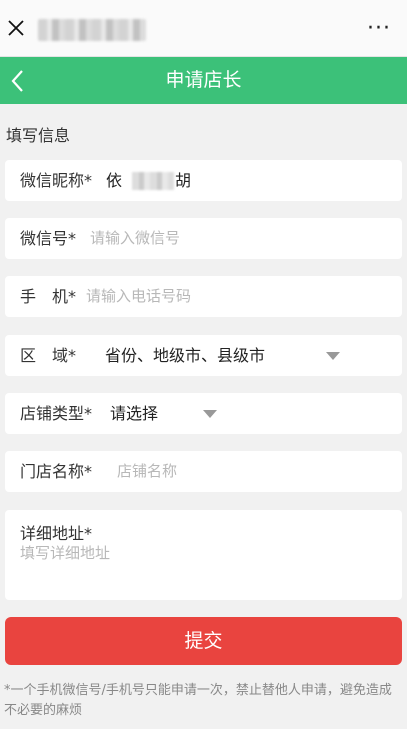 This screenshot has width=407, height=729. Describe the element at coordinates (56, 533) in the screenshot. I see `address-label: 详细地址*` at that location.